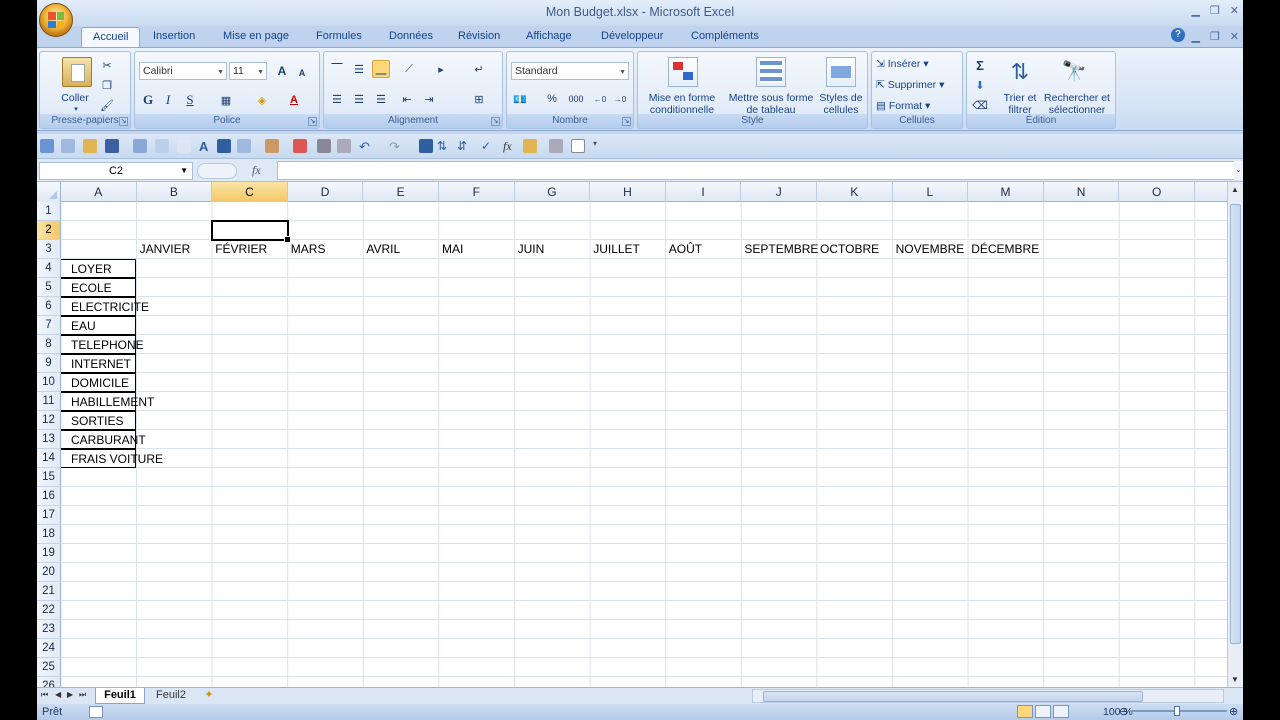 This screenshot has height=720, width=1280. Describe the element at coordinates (600, 99) in the screenshot. I see `increase-decimal-icon: ←0` at that location.